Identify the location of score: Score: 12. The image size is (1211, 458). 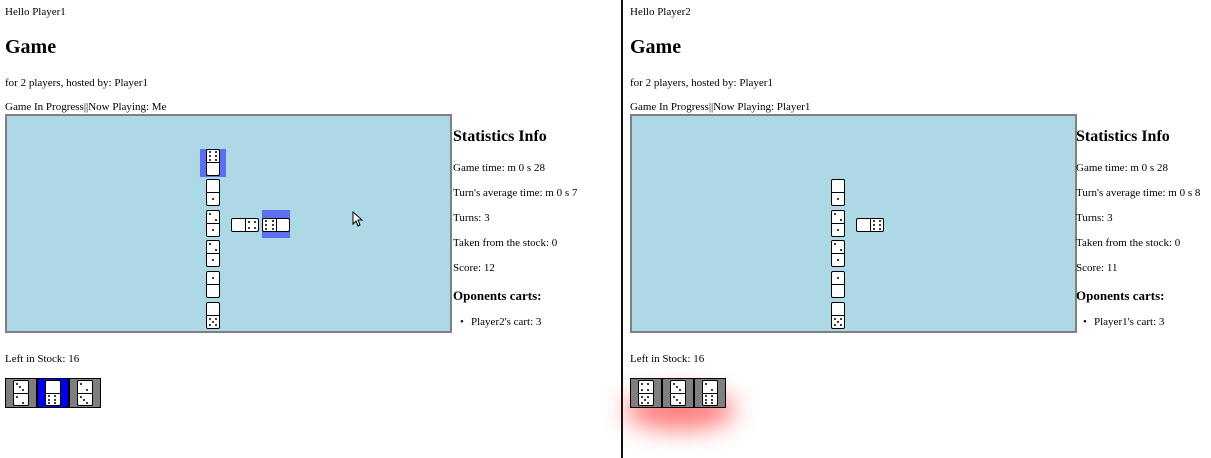
(474, 268).